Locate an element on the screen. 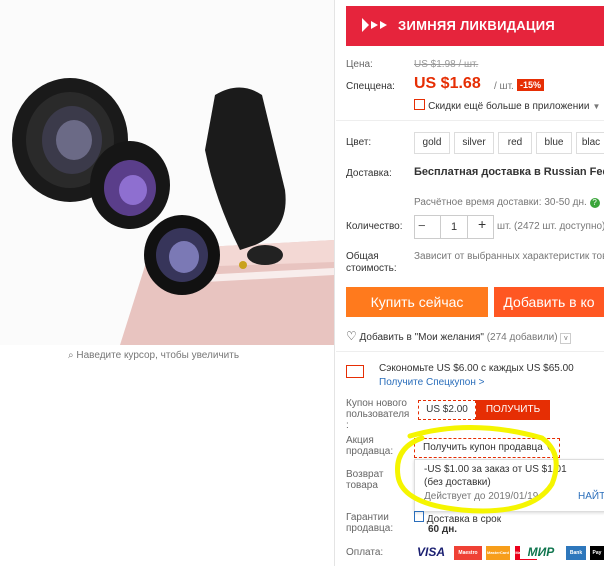 Image resolution: width=604 pixels, height=566 pixels. quantity-increase-button: + is located at coordinates (482, 224).